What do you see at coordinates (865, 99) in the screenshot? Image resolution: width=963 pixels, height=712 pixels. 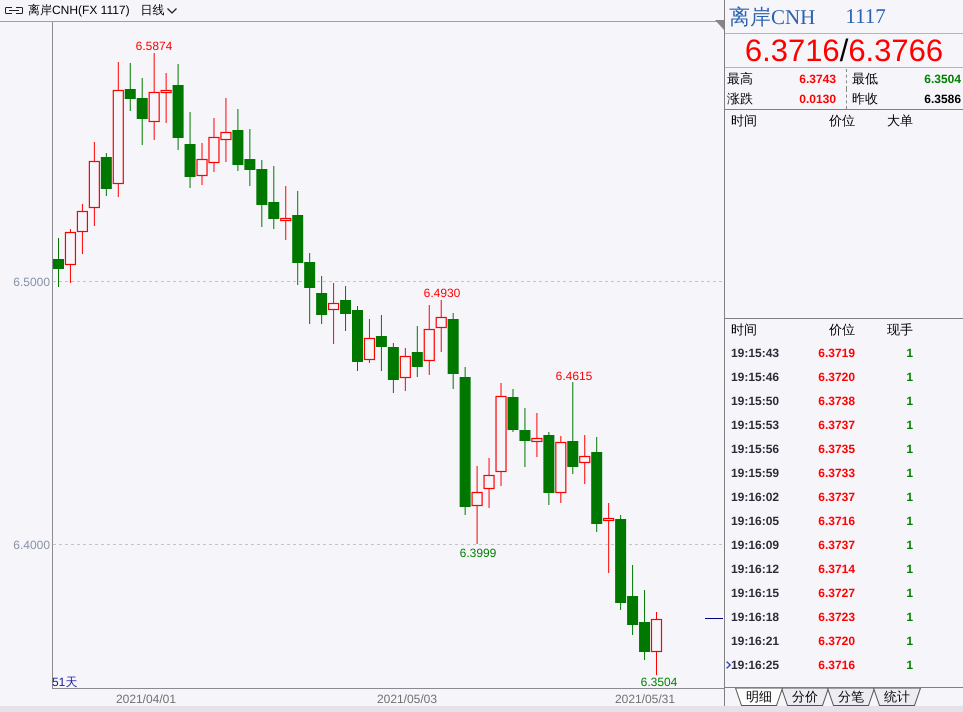 I see `stat-label: 昨收` at bounding box center [865, 99].